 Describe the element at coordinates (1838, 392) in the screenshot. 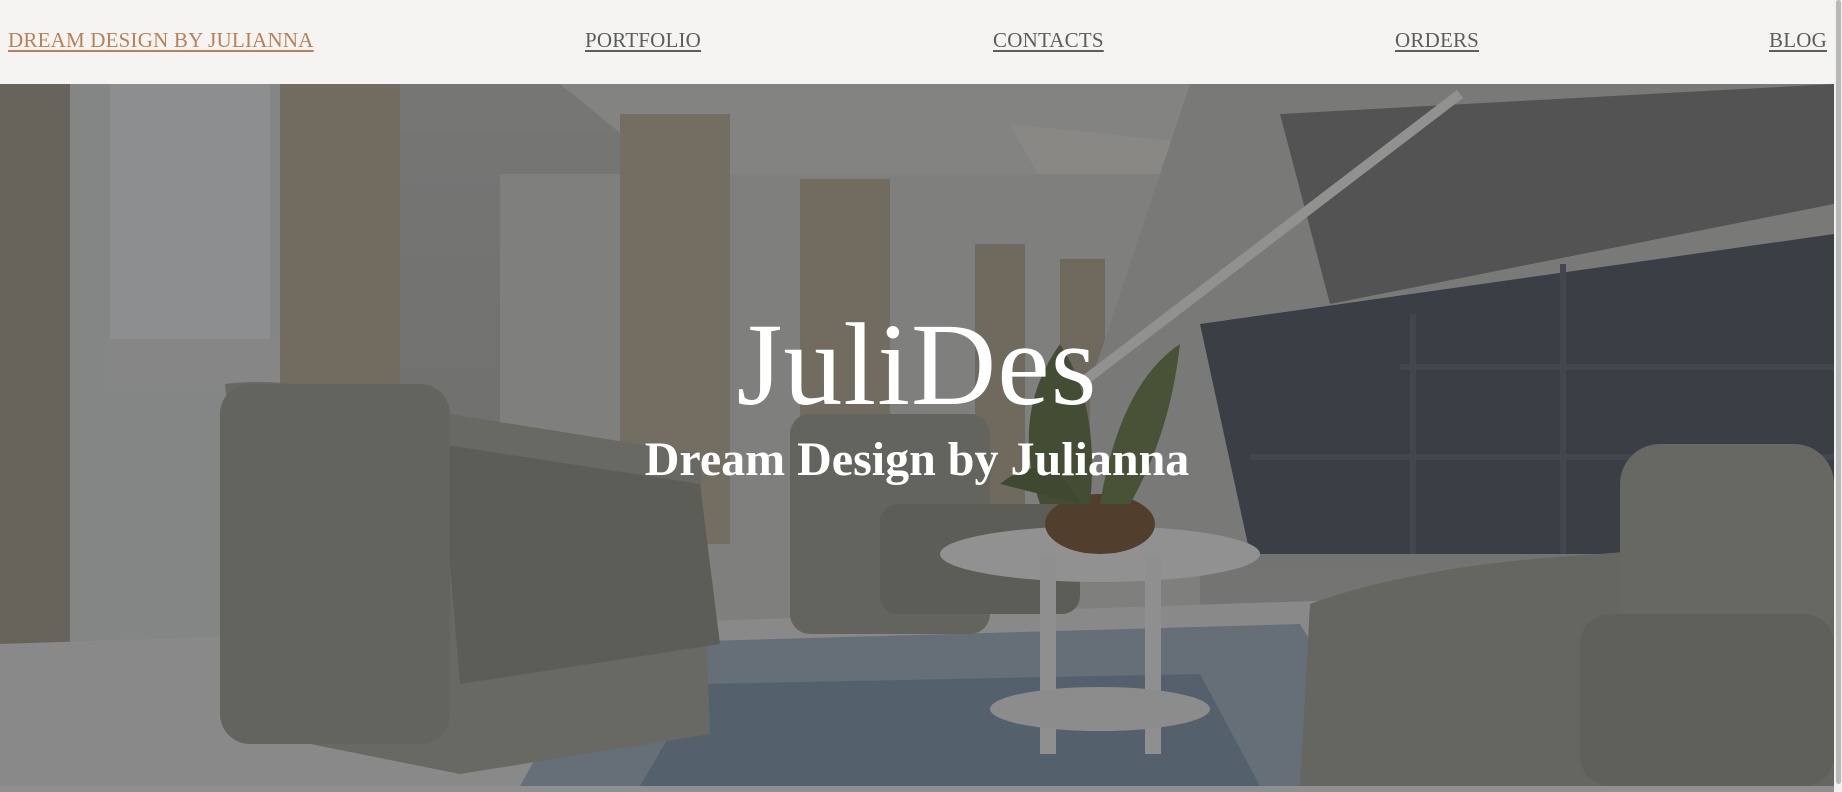

I see `scrollbar-thumb` at that location.